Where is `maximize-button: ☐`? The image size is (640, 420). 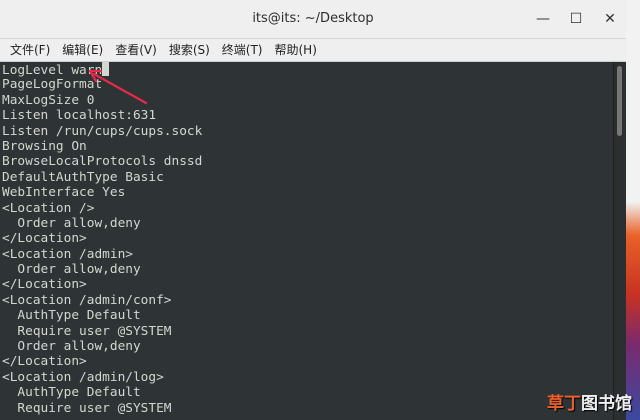
maximize-button: ☐ is located at coordinates (576, 19).